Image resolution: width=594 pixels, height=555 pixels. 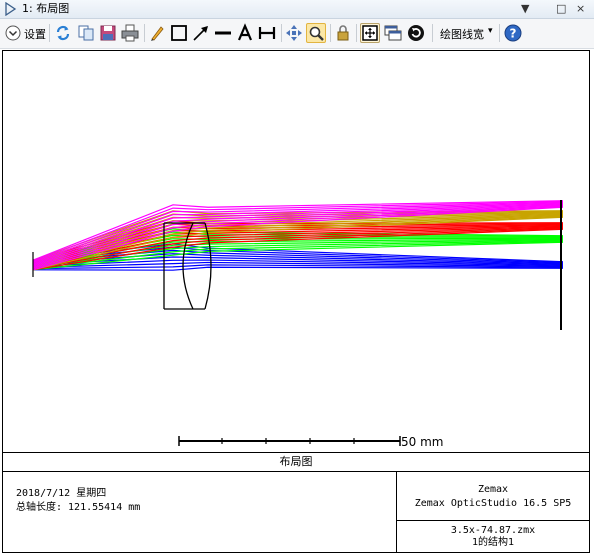 What do you see at coordinates (493, 489) in the screenshot?
I see `vendor-text: Zemax` at bounding box center [493, 489].